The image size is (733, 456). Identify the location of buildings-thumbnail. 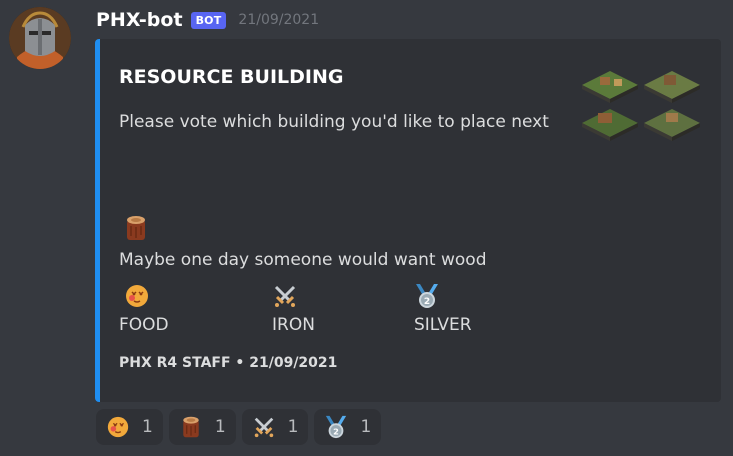
(641, 102).